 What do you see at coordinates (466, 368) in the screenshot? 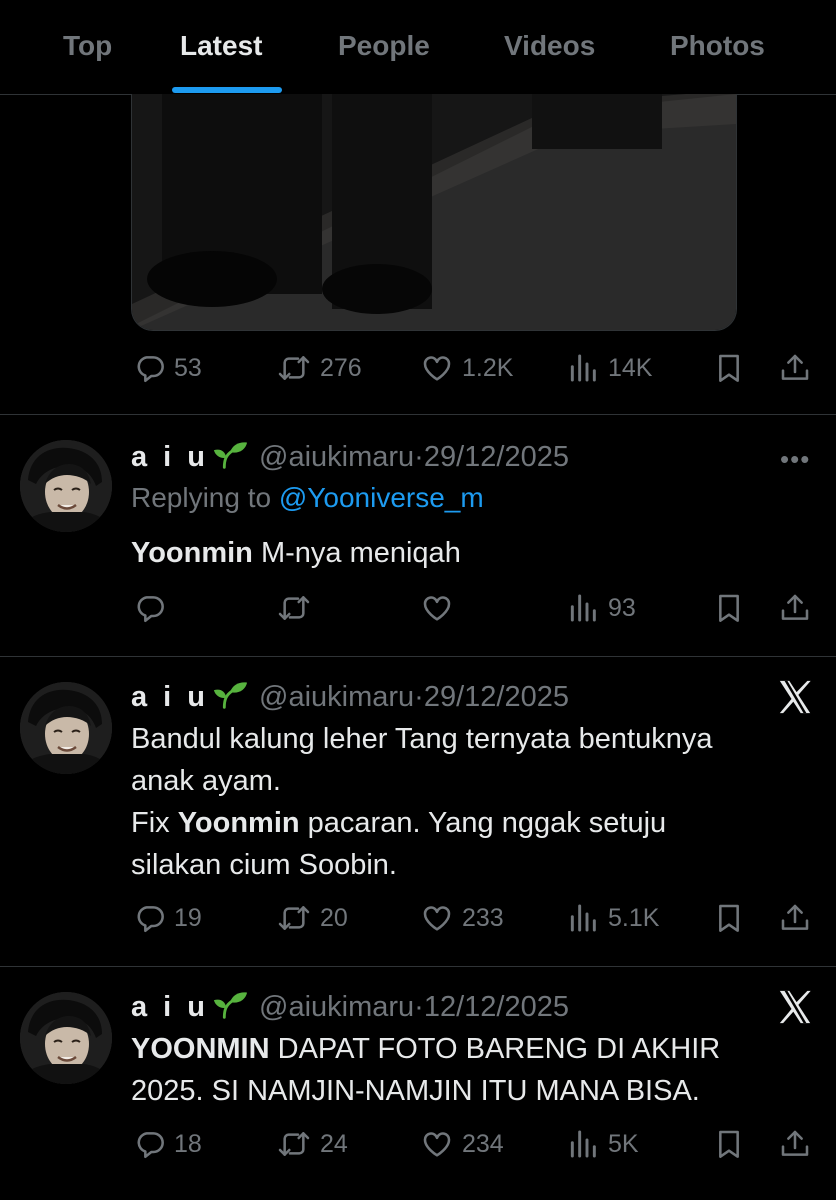
I see `like-button: 1.2K` at bounding box center [466, 368].